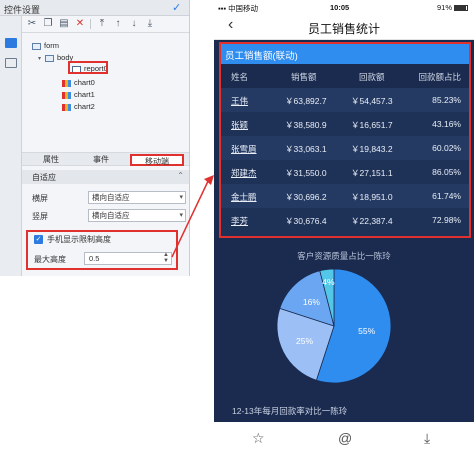 This screenshot has height=456, width=474. I want to click on horizontal-row: 横屏 横向自适应 ▾, so click(105, 198).